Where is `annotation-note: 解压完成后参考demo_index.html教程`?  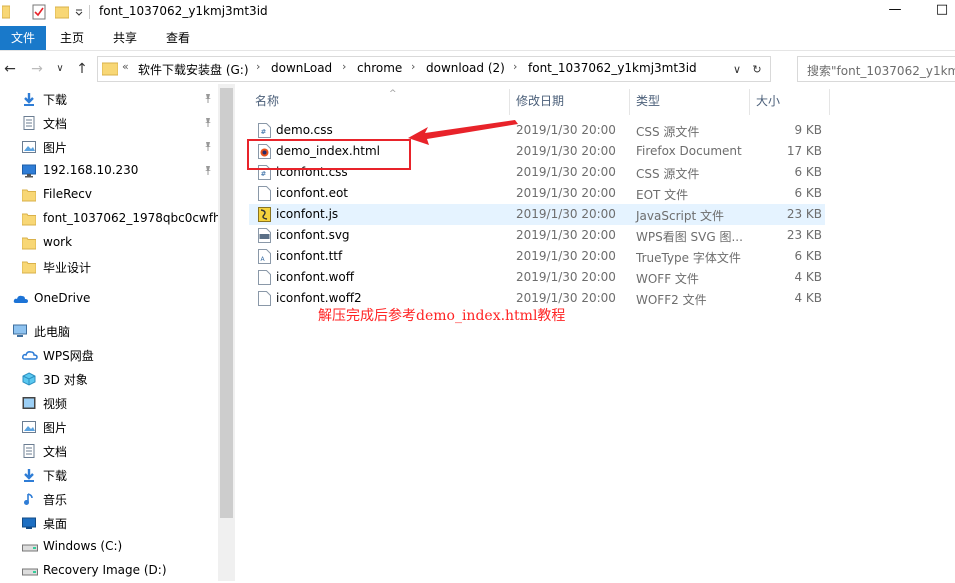 annotation-note: 解压完成后参考demo_index.html教程 is located at coordinates (442, 316).